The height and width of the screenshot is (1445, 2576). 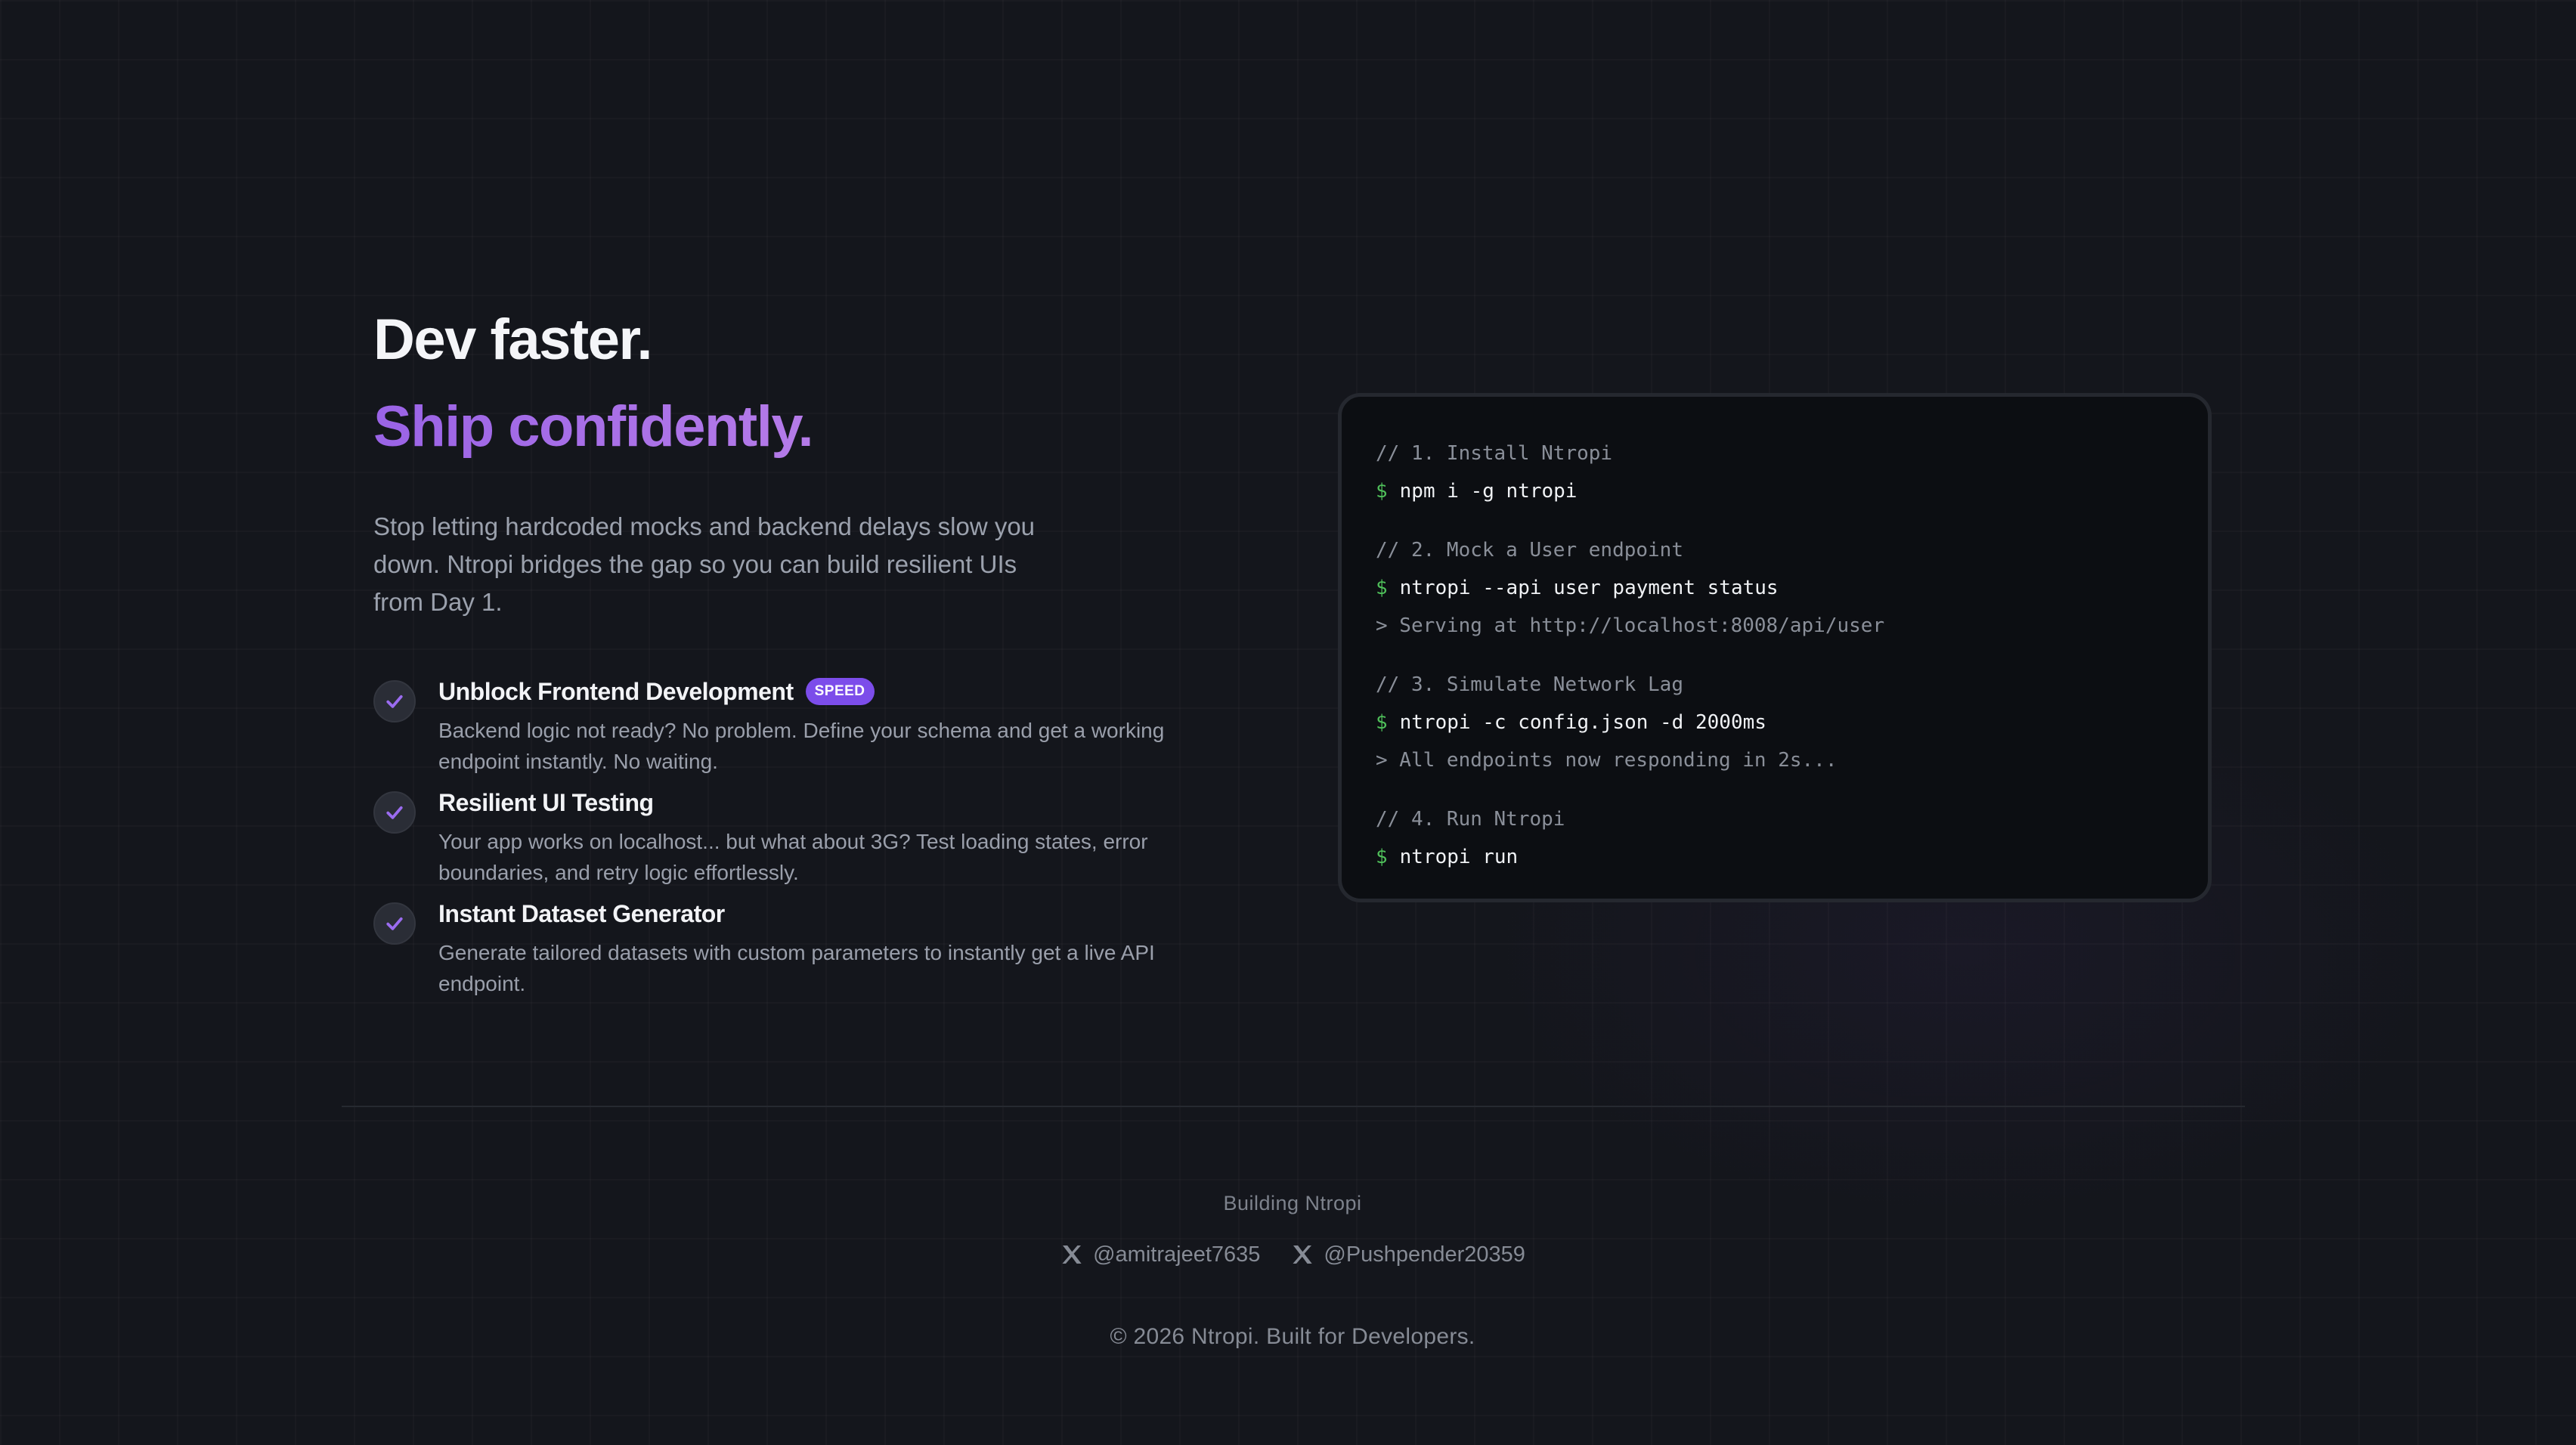 I want to click on terminal-command-line: $ ntropi -c config.json -d 2000ms, so click(x=1792, y=722).